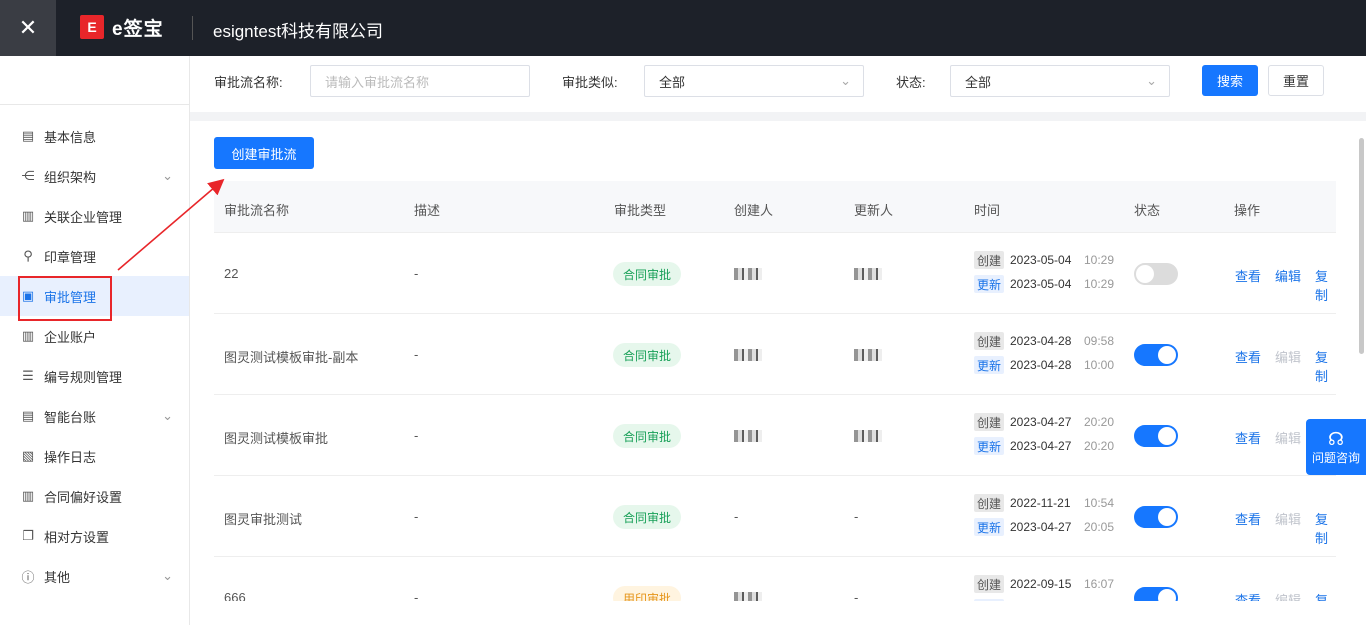 This screenshot has height=625, width=1366. Describe the element at coordinates (94, 216) in the screenshot. I see `sidebar-item: ▥ 关联企业管理` at that location.